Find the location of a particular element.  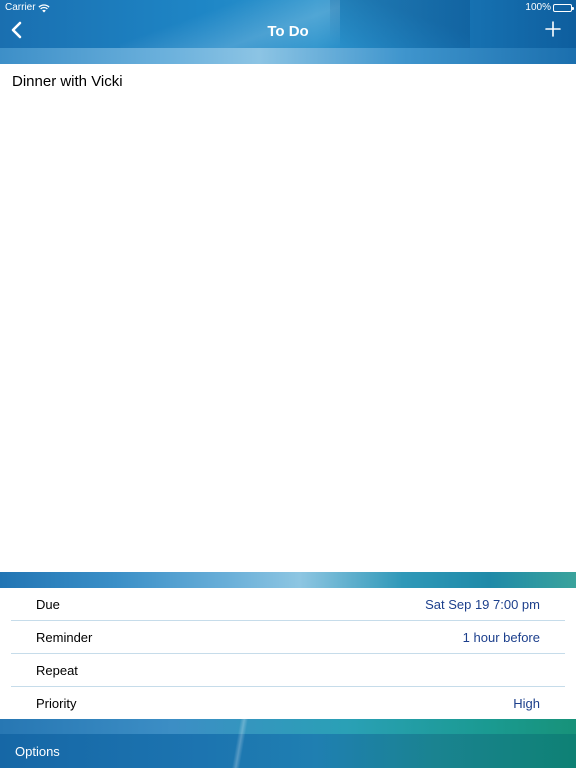

battery-icon is located at coordinates (563, 8).